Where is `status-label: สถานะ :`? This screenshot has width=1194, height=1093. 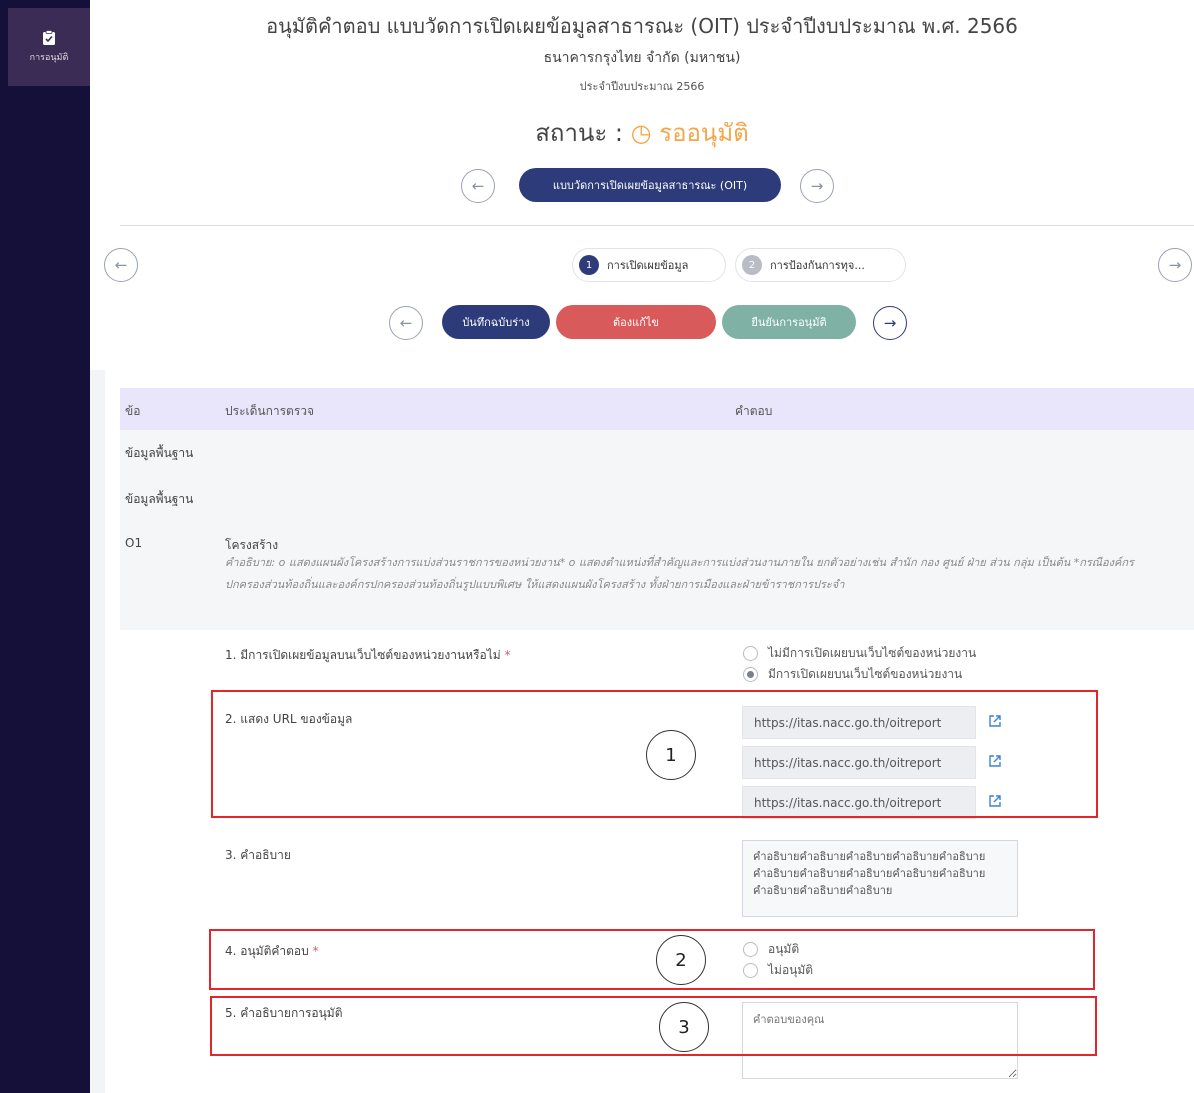
status-label: สถานะ : is located at coordinates (579, 133).